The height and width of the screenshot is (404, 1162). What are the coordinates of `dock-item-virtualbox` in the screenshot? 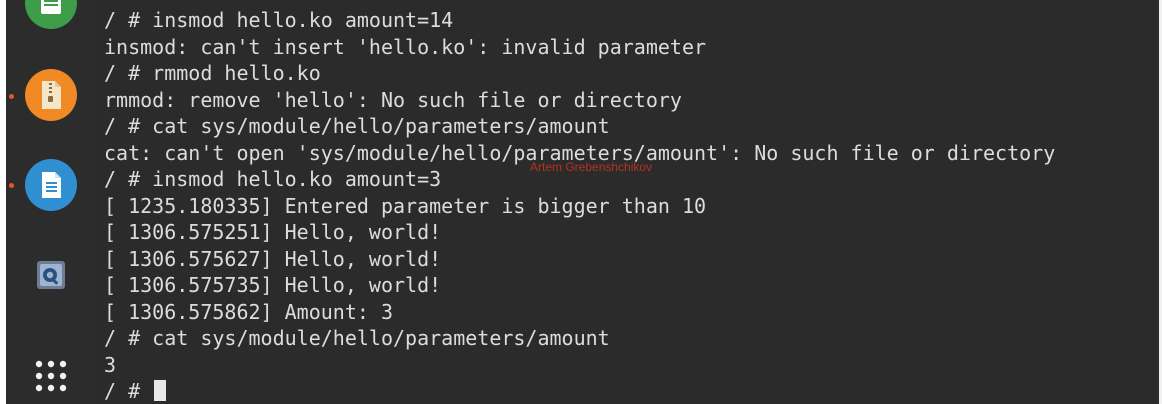 It's located at (51, 275).